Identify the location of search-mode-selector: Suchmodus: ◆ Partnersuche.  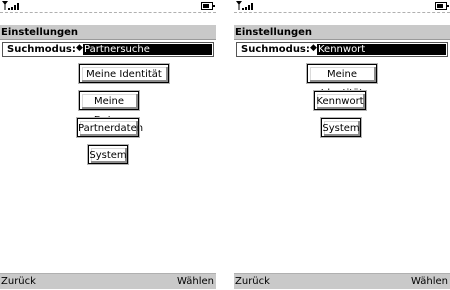
(108, 49).